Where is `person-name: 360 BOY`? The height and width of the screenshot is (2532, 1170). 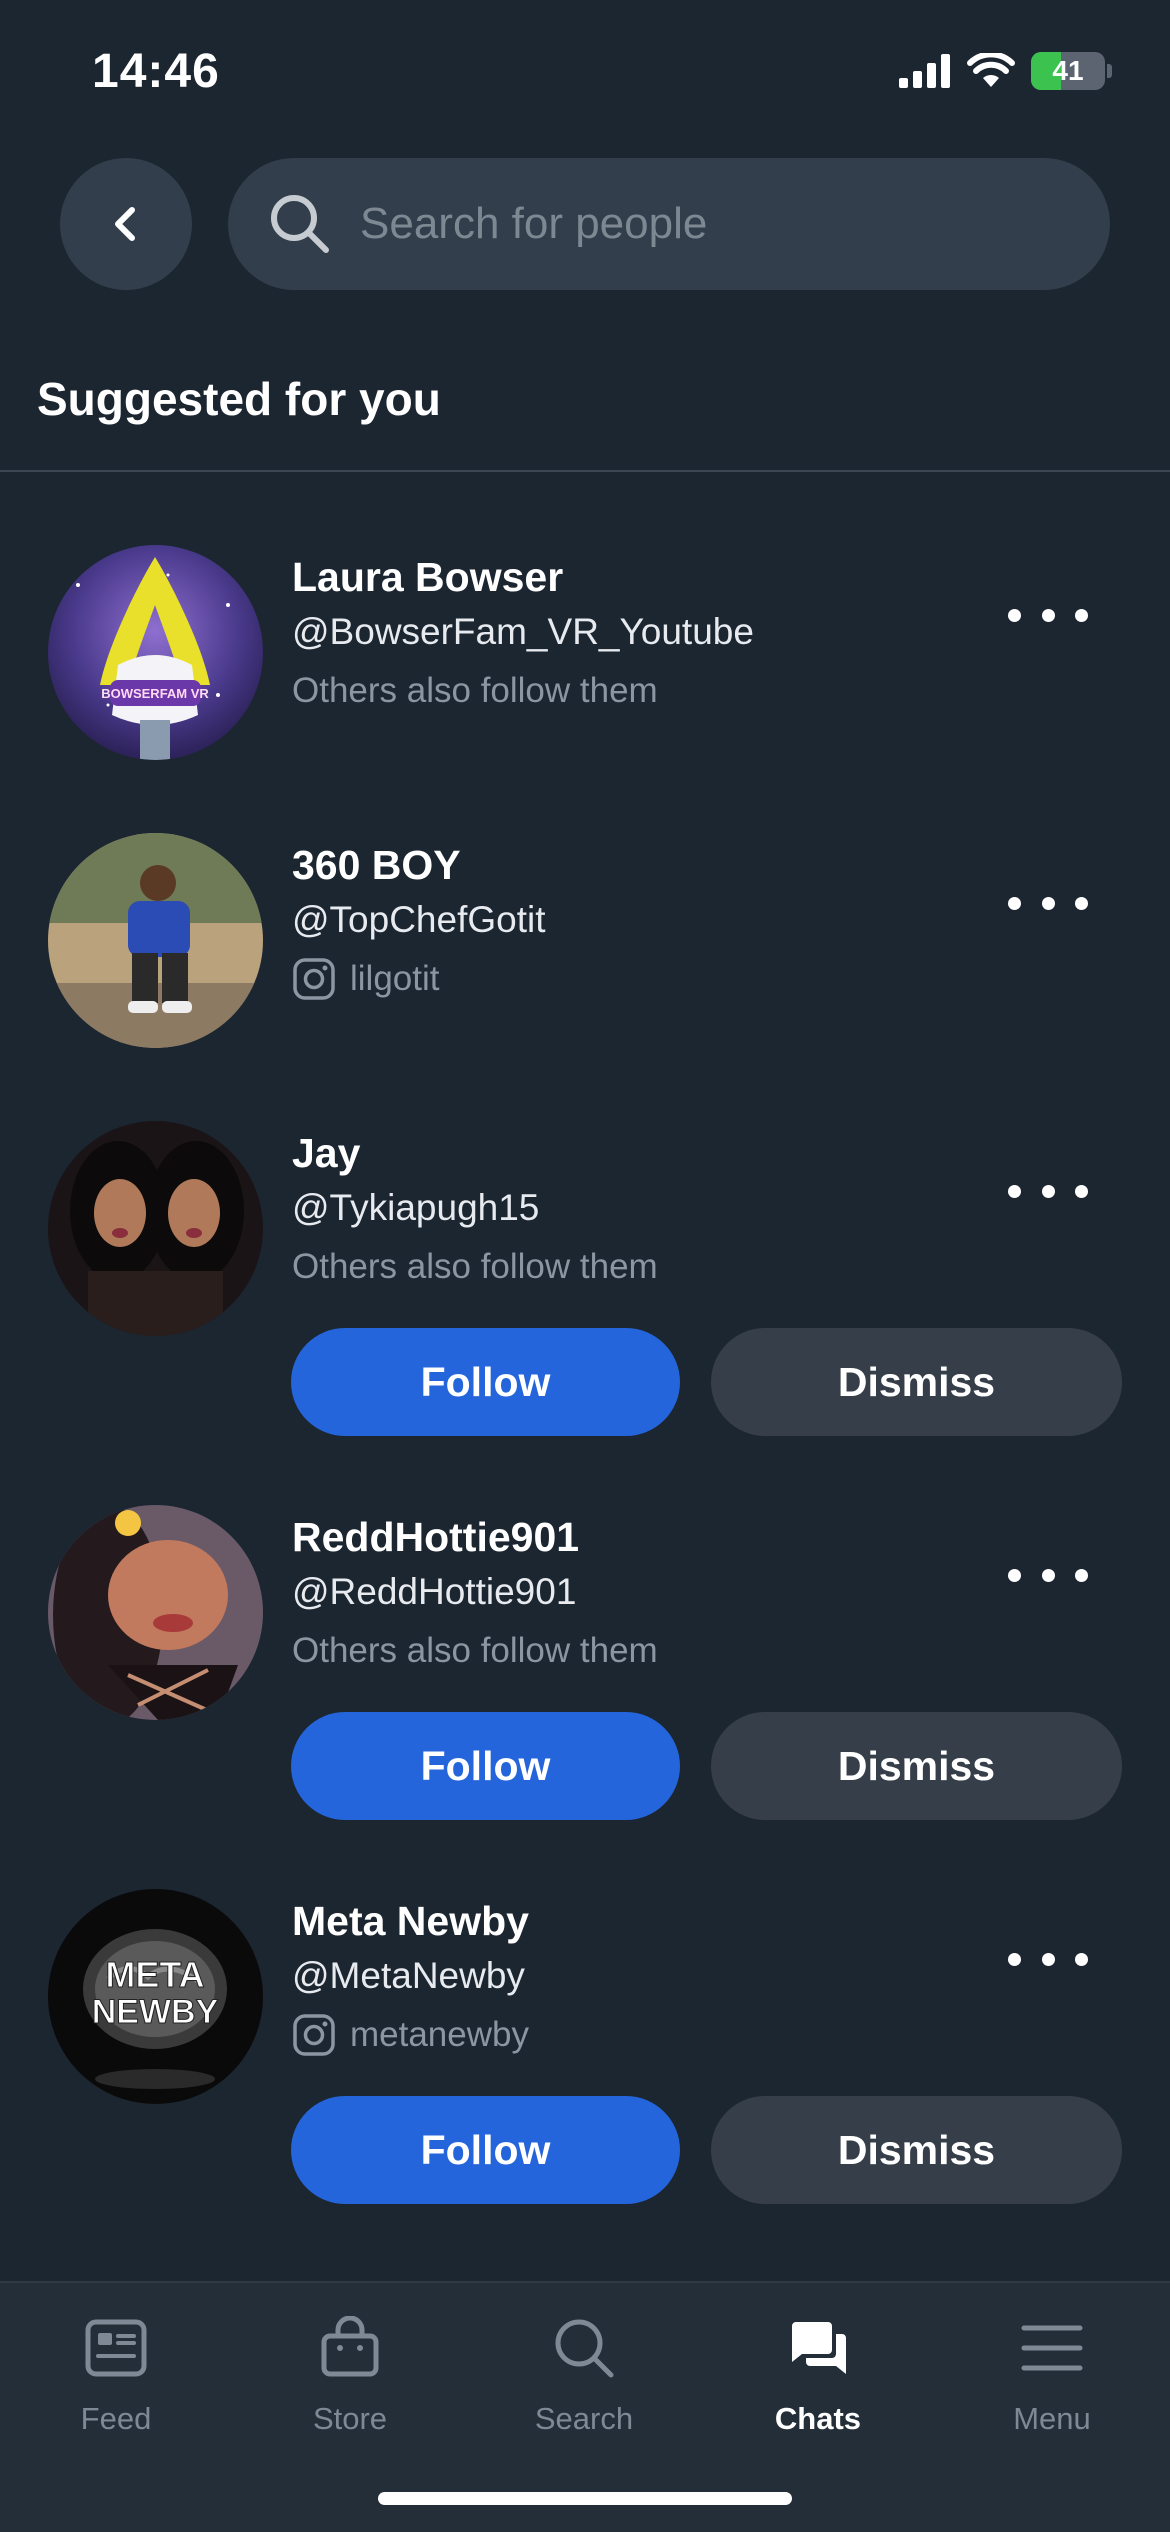
person-name: 360 BOY is located at coordinates (419, 865).